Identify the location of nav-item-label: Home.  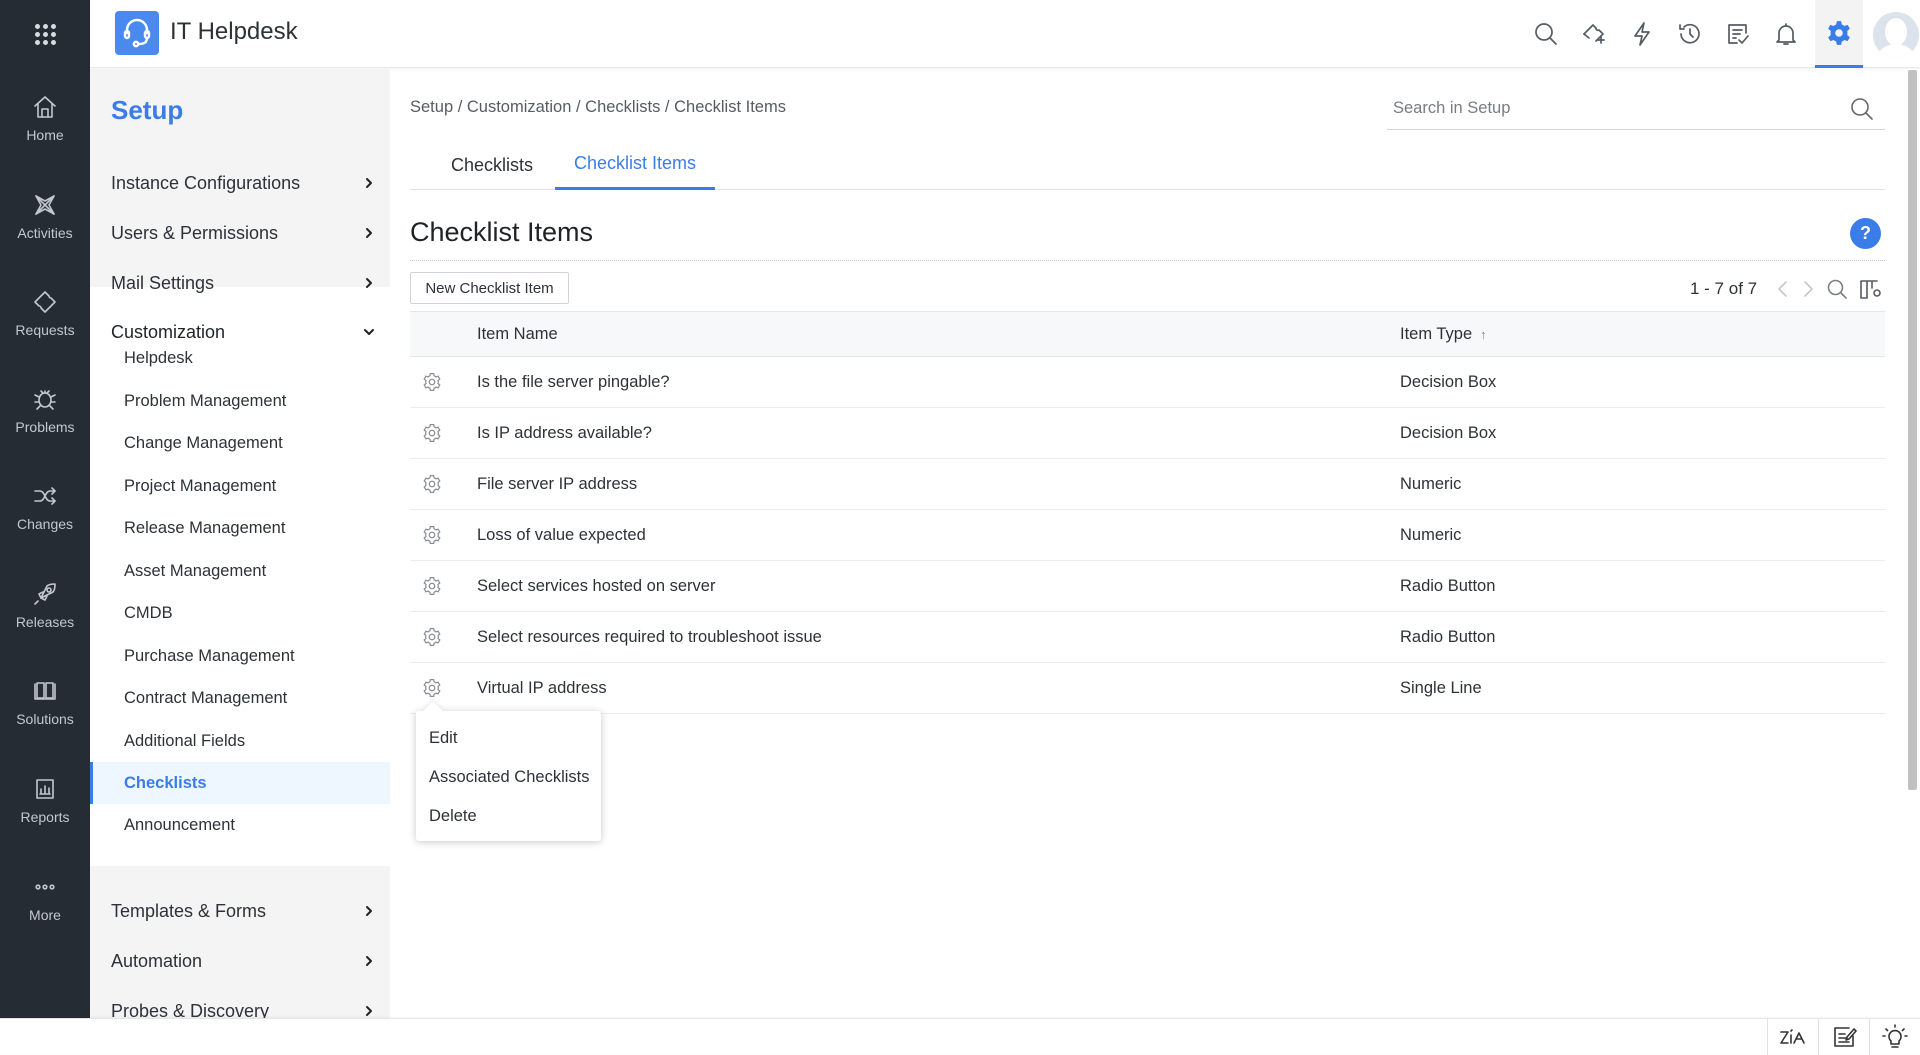
(45, 135).